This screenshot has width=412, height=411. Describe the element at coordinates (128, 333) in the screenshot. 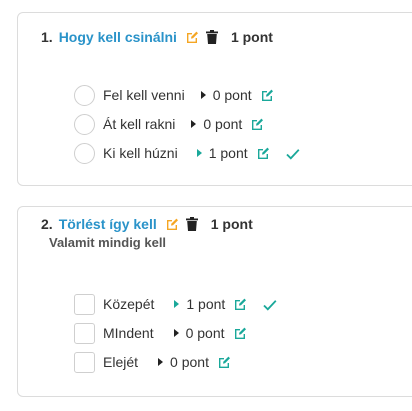

I see `answer-label: MIndent` at that location.